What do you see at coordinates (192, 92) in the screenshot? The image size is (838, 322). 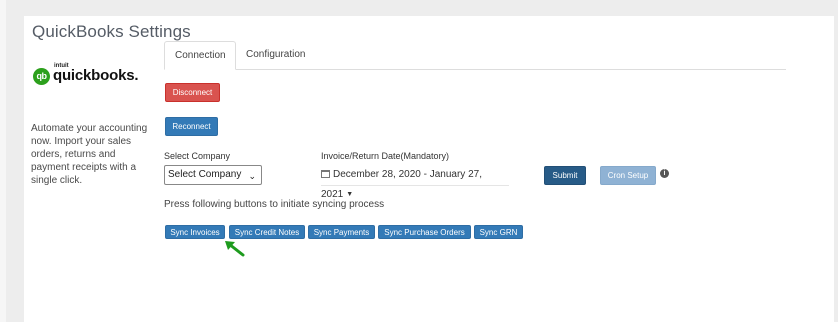 I see `disconnect-button: Disconnect` at bounding box center [192, 92].